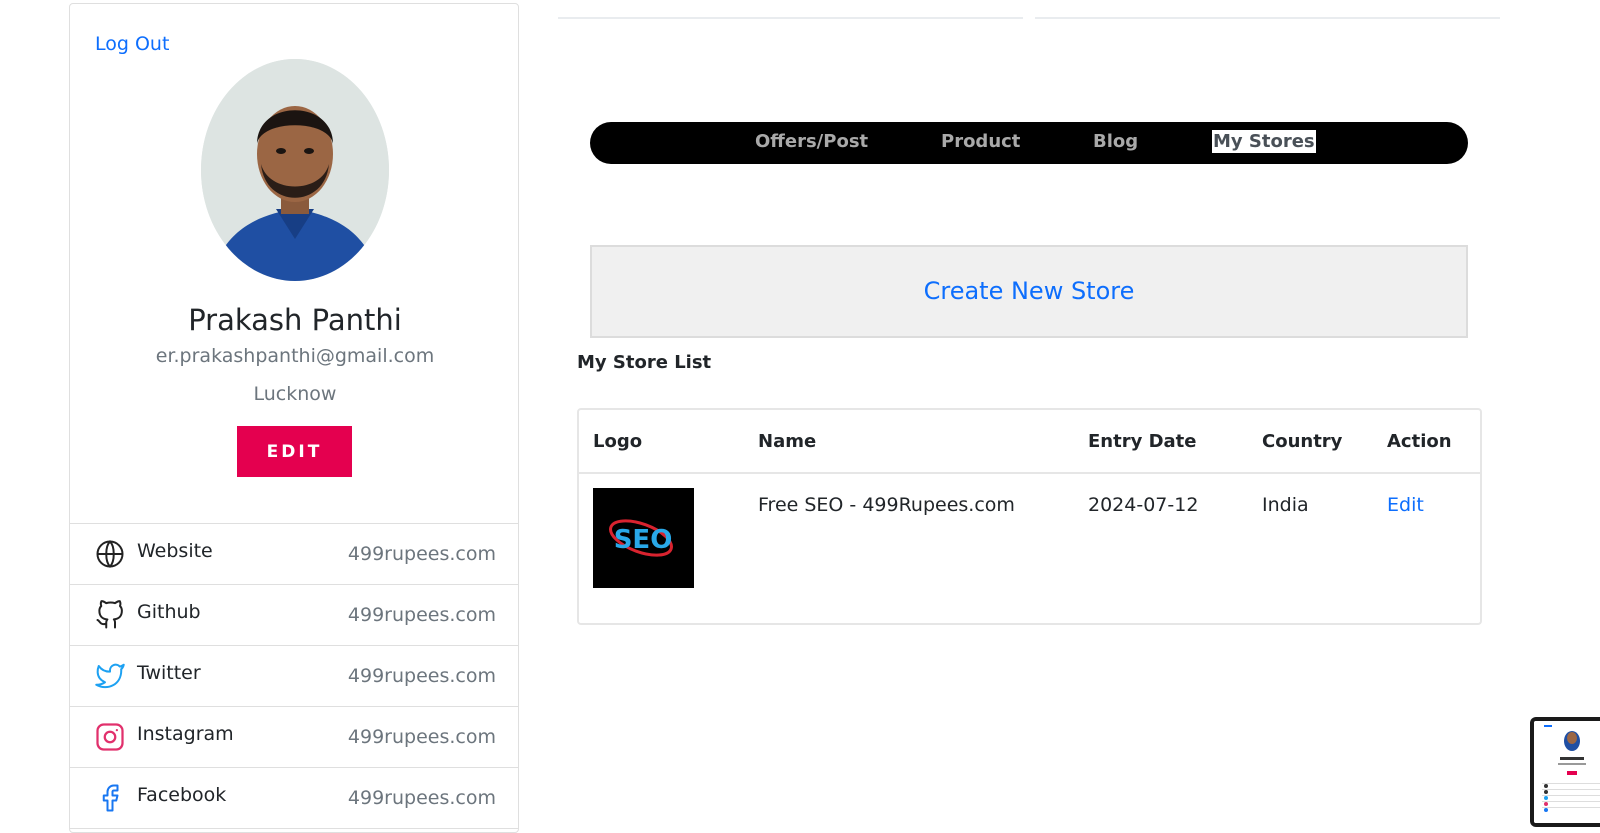 This screenshot has height=833, width=1600. I want to click on github-icon, so click(110, 615).